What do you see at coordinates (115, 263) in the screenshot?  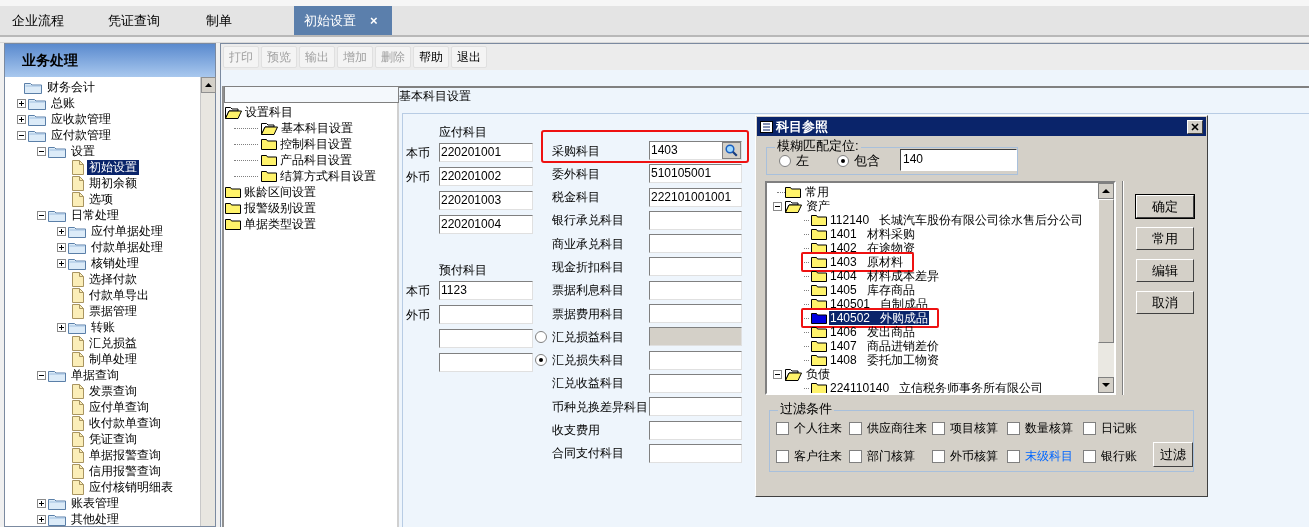 I see `tree-item: 核销处理` at bounding box center [115, 263].